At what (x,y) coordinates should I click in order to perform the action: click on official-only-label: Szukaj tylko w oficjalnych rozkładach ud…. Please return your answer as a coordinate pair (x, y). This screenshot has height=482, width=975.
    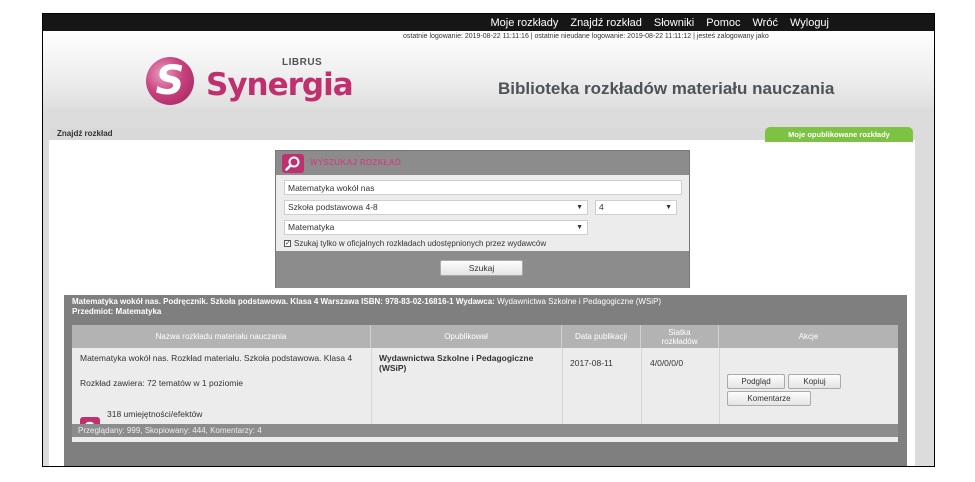
    Looking at the image, I should click on (420, 243).